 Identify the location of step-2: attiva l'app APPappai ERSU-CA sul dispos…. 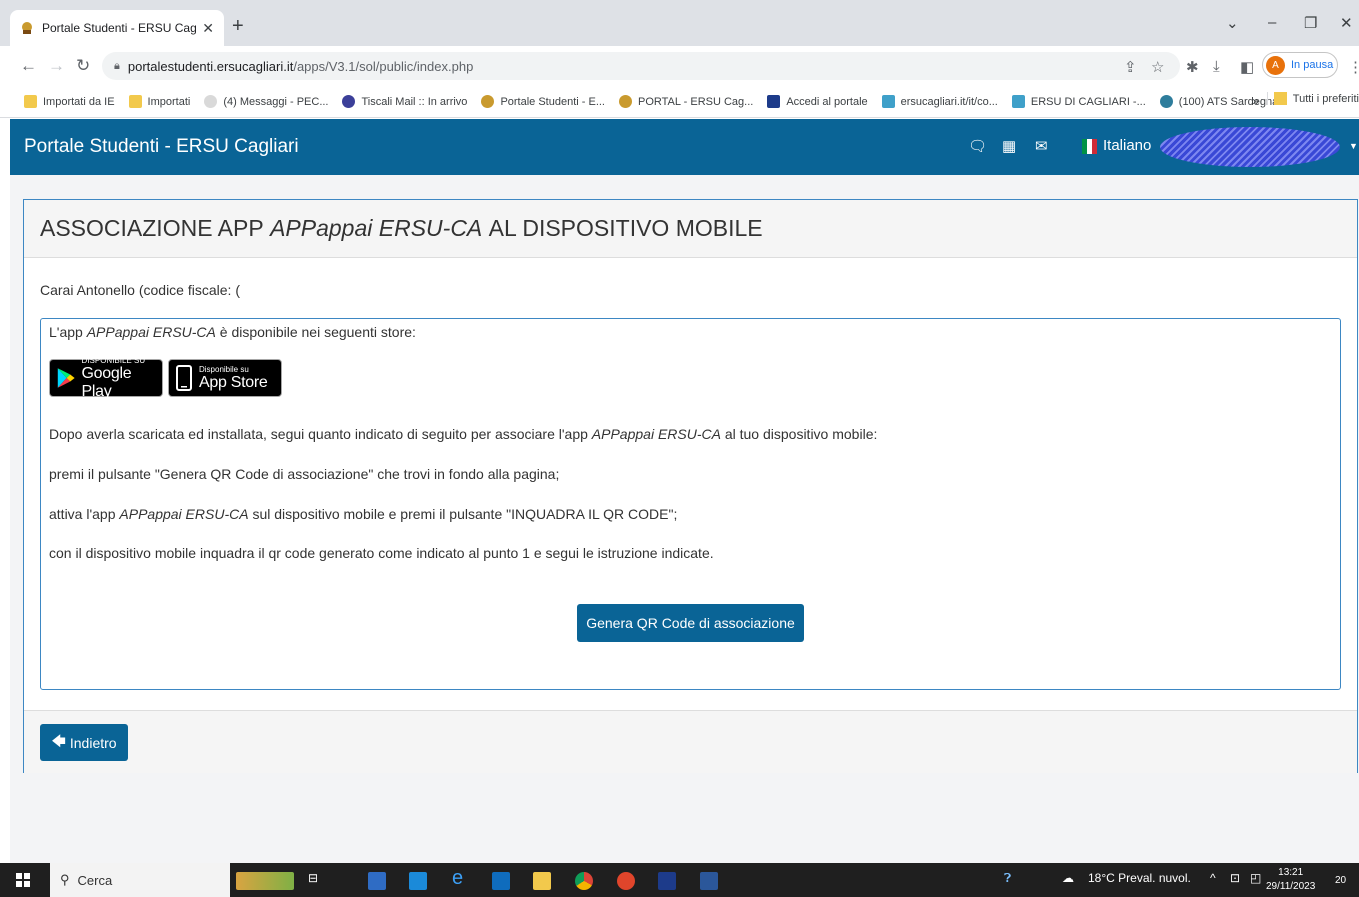
(363, 514).